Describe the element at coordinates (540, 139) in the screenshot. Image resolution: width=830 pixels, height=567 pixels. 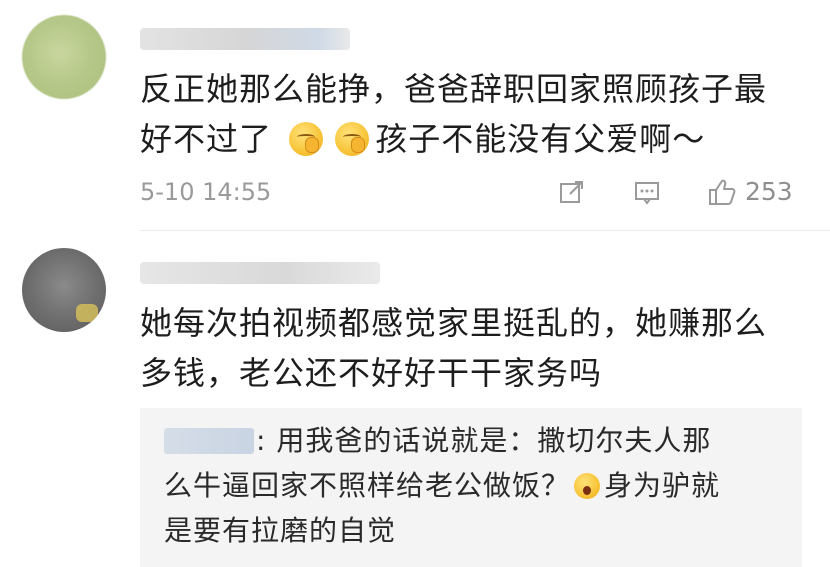
I see `comment-line-part: 孩子不能没有父爱啊～` at that location.